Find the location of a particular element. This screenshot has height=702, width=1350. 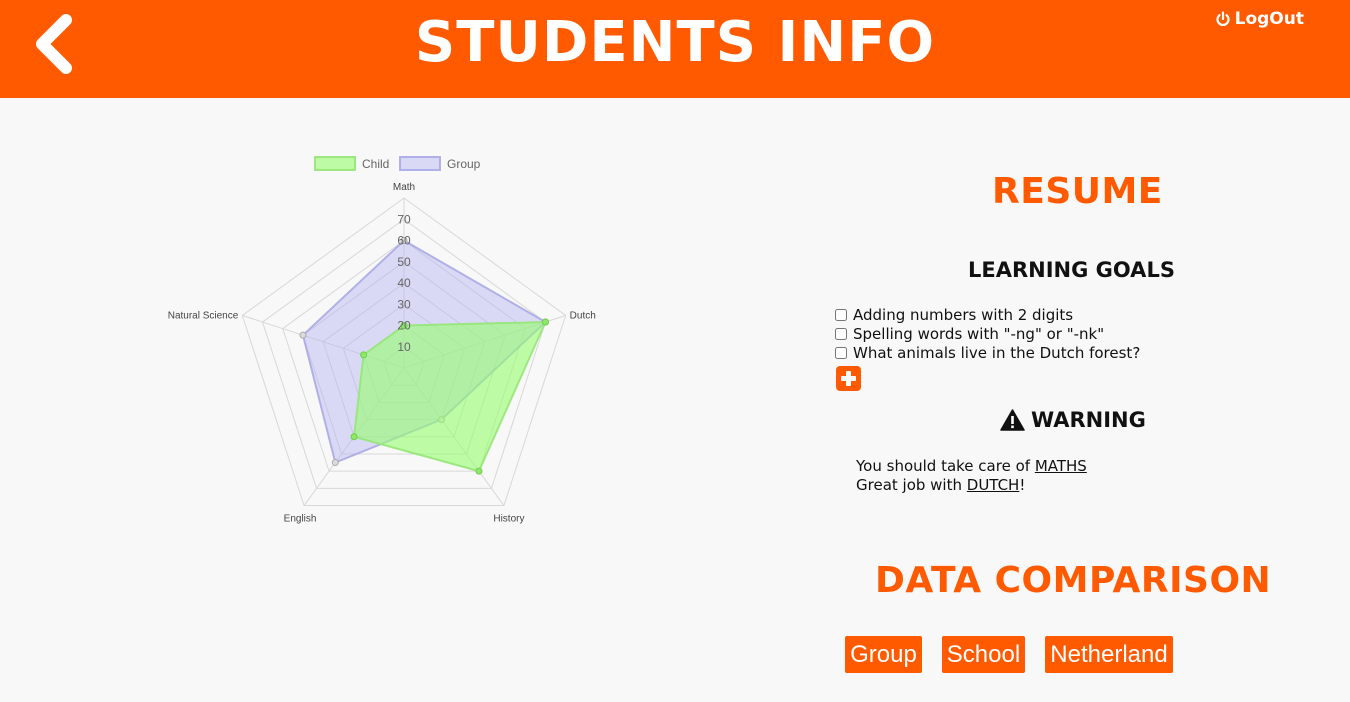

warning-line-1: You should take care of MATHS is located at coordinates (971, 466).